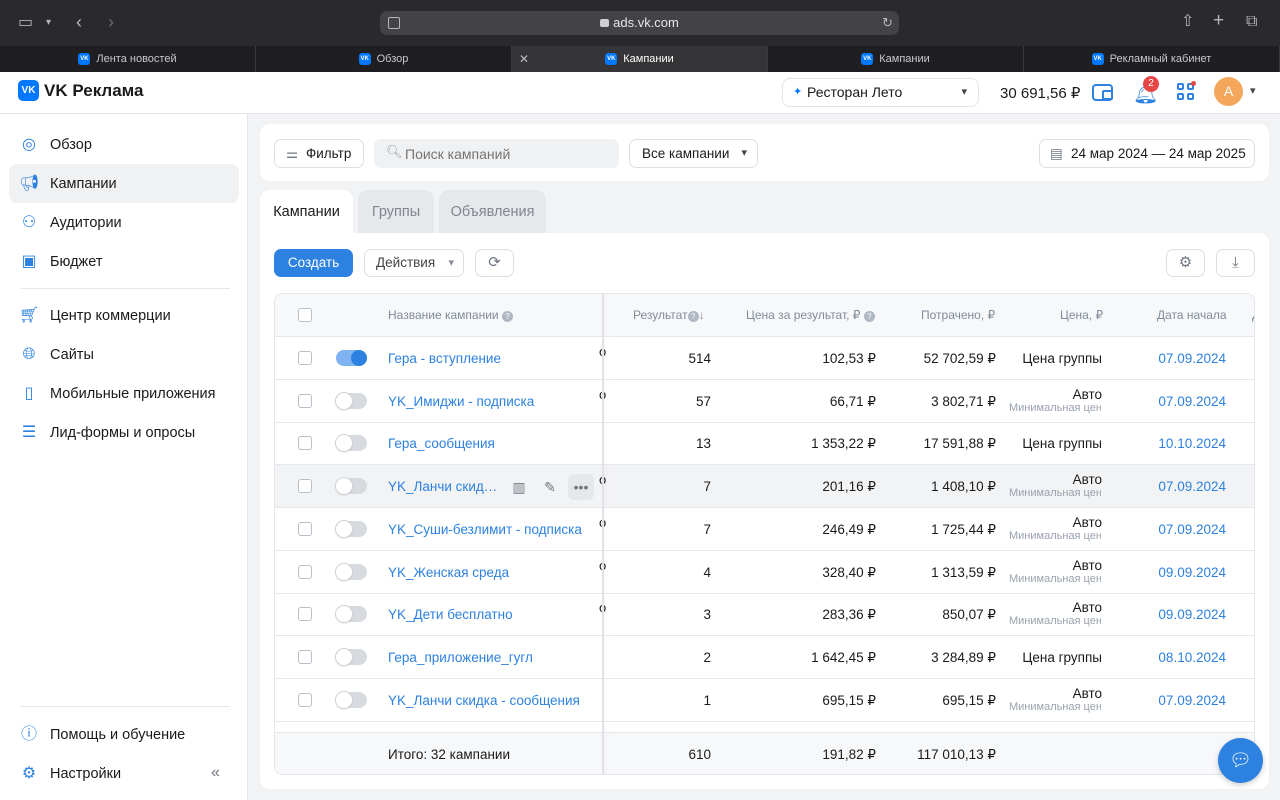 This screenshot has width=1280, height=800. Describe the element at coordinates (444, 486) in the screenshot. I see `campaign-name-link: YK_Ланчи скидка - подписка` at that location.